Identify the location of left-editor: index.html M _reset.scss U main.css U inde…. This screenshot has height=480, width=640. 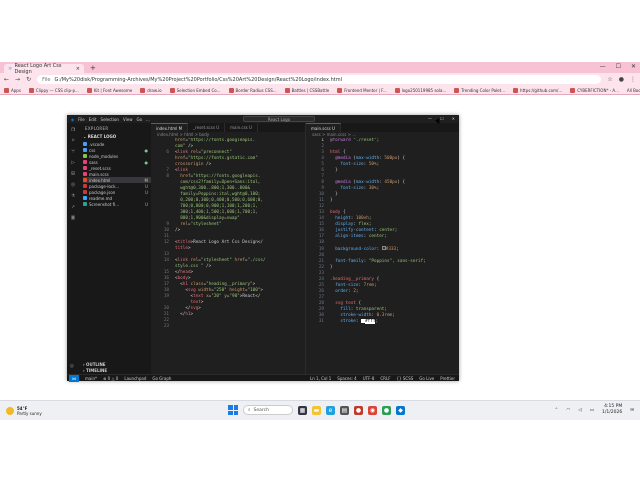
(228, 248).